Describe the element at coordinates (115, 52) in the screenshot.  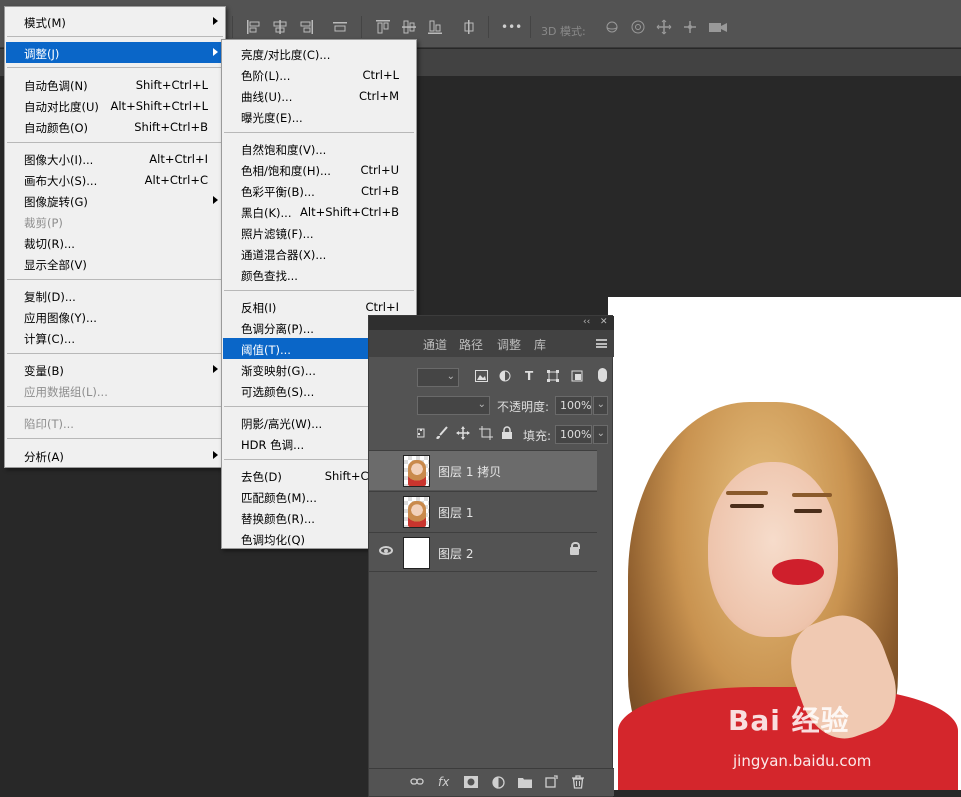
I see `menu-item-adjustments: 调整(J)` at that location.